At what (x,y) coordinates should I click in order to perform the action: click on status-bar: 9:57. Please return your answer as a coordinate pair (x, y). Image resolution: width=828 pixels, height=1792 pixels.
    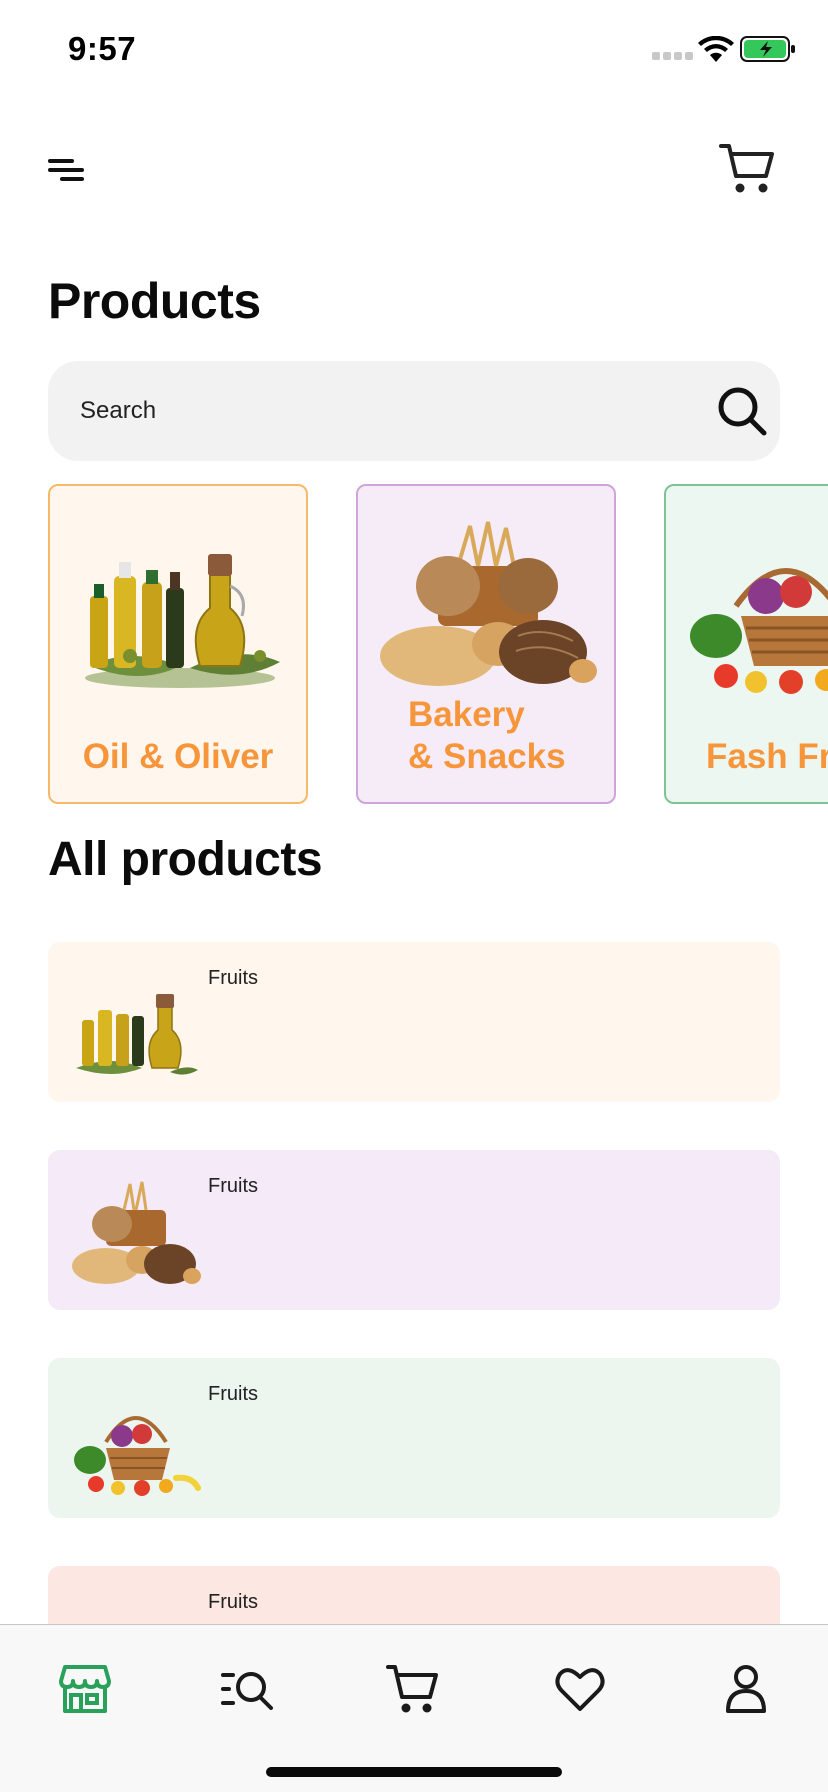
    Looking at the image, I should click on (414, 50).